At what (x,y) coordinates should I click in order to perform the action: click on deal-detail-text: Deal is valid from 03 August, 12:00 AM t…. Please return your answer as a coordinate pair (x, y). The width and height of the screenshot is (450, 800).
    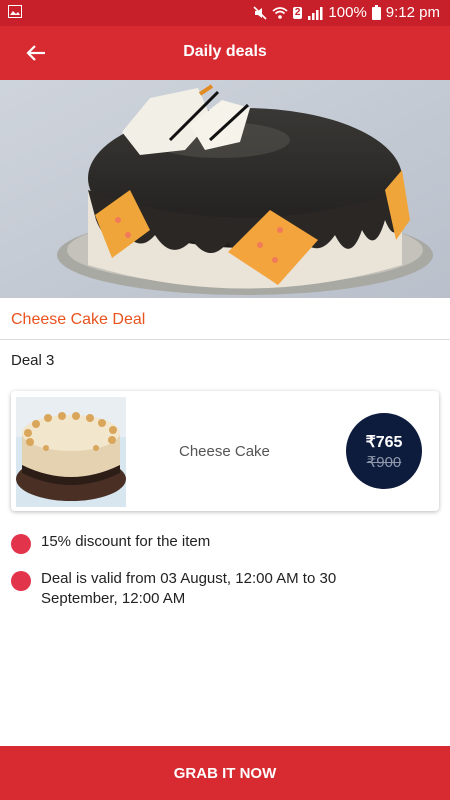
    Looking at the image, I should click on (189, 588).